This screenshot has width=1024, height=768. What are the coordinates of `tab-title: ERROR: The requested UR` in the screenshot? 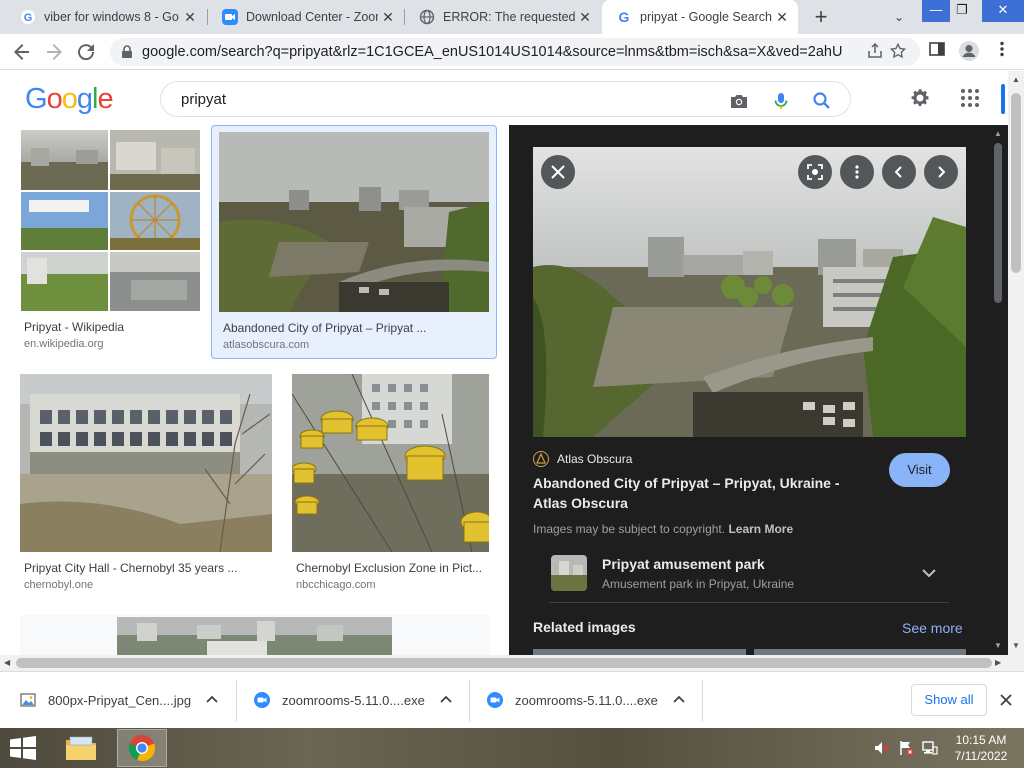 It's located at (509, 17).